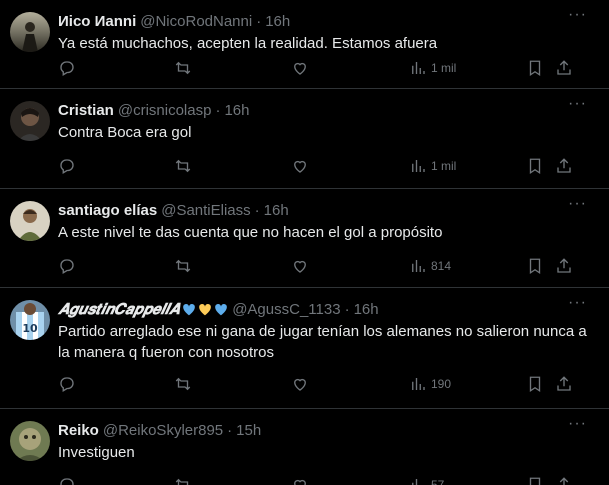 The width and height of the screenshot is (609, 485). I want to click on author-handle: @SantiEliass, so click(205, 210).